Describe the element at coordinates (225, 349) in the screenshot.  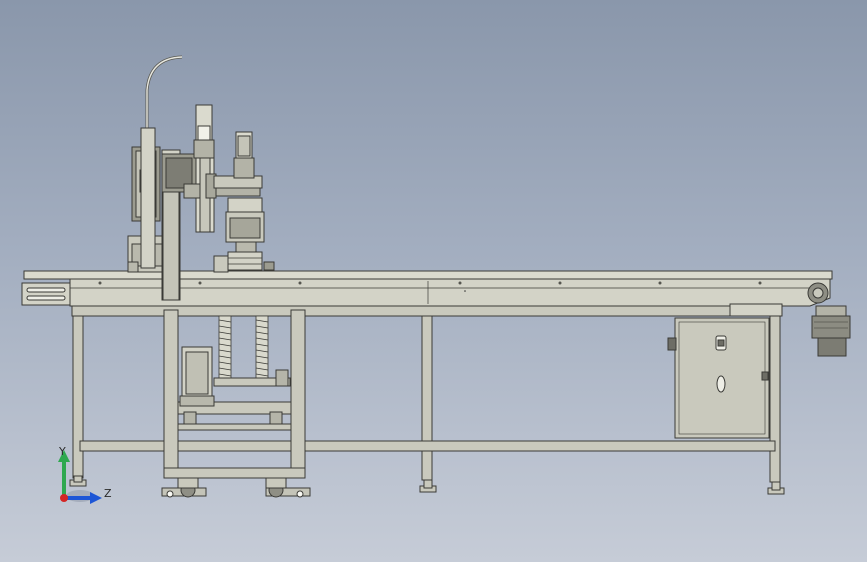
I see `bellows-left` at that location.